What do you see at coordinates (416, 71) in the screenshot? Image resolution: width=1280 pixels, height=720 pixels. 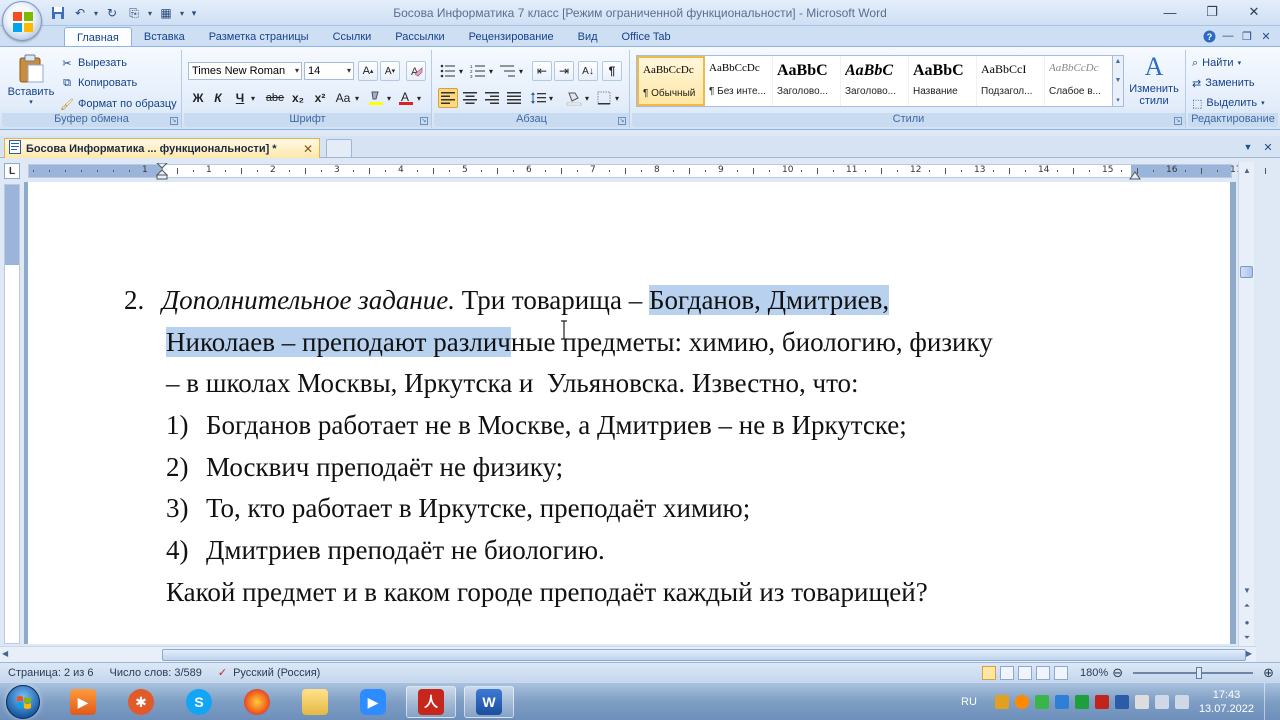 I see `clear-formatting-icon: A` at bounding box center [416, 71].